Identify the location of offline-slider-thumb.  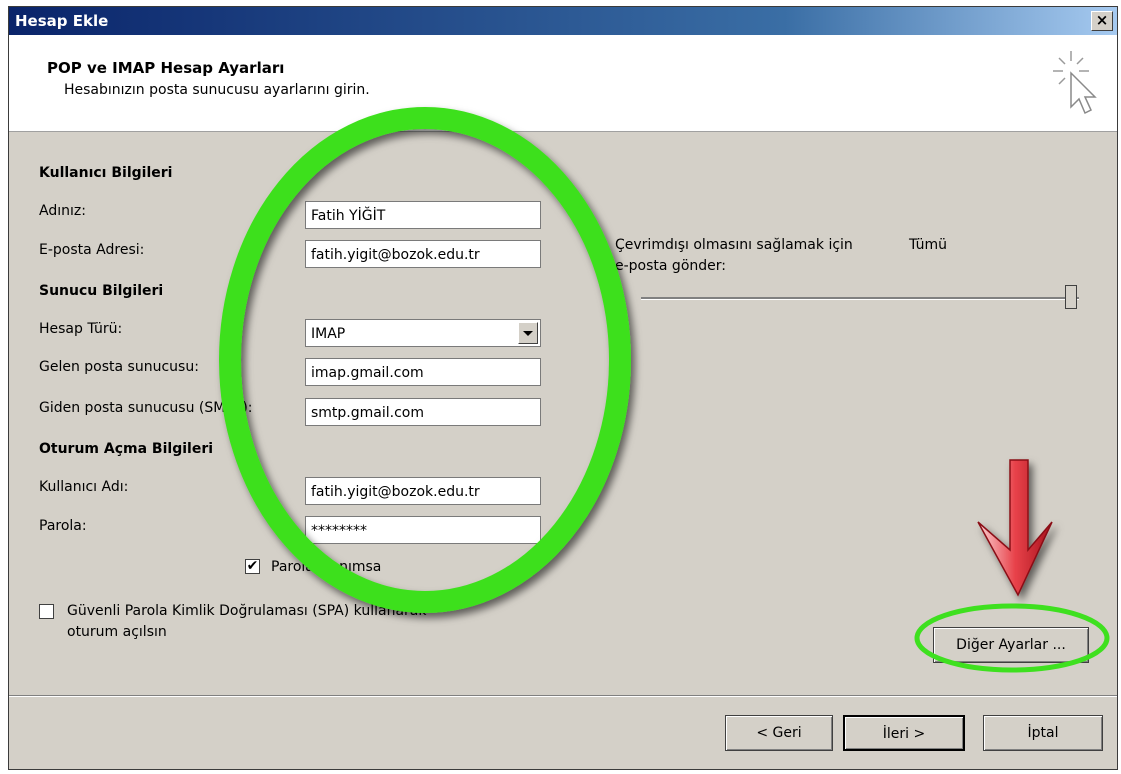
(1071, 297).